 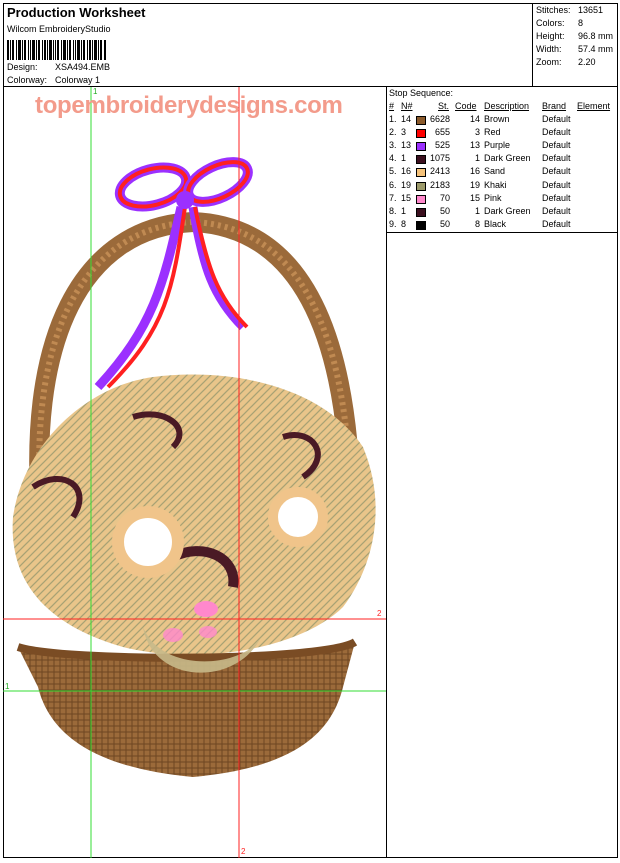 I want to click on stop-code: 16, so click(x=474, y=171).